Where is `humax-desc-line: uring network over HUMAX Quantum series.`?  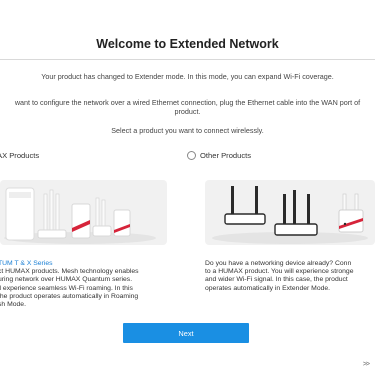
humax-desc-line: uring network over HUMAX Quantum series. is located at coordinates (66, 280).